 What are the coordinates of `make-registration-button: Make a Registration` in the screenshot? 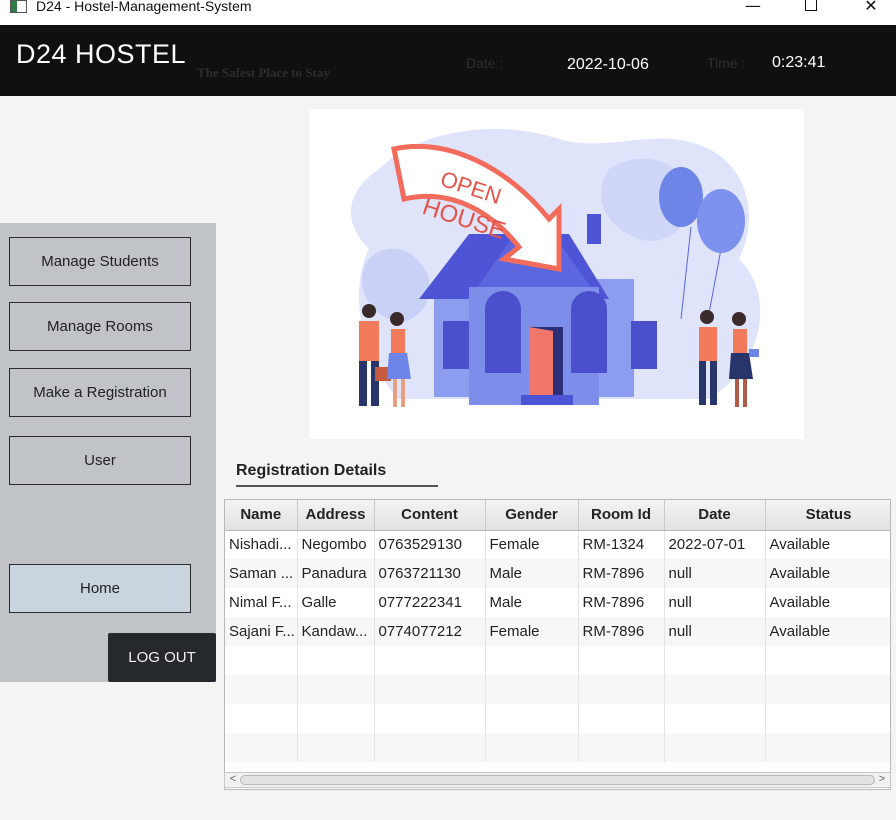 It's located at (100, 392).